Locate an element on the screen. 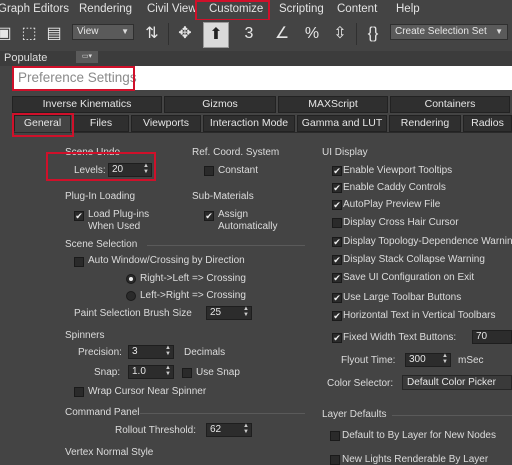 The height and width of the screenshot is (465, 512). ui-option-stack-collapse: Display Stack Collapse Warning is located at coordinates (414, 259).